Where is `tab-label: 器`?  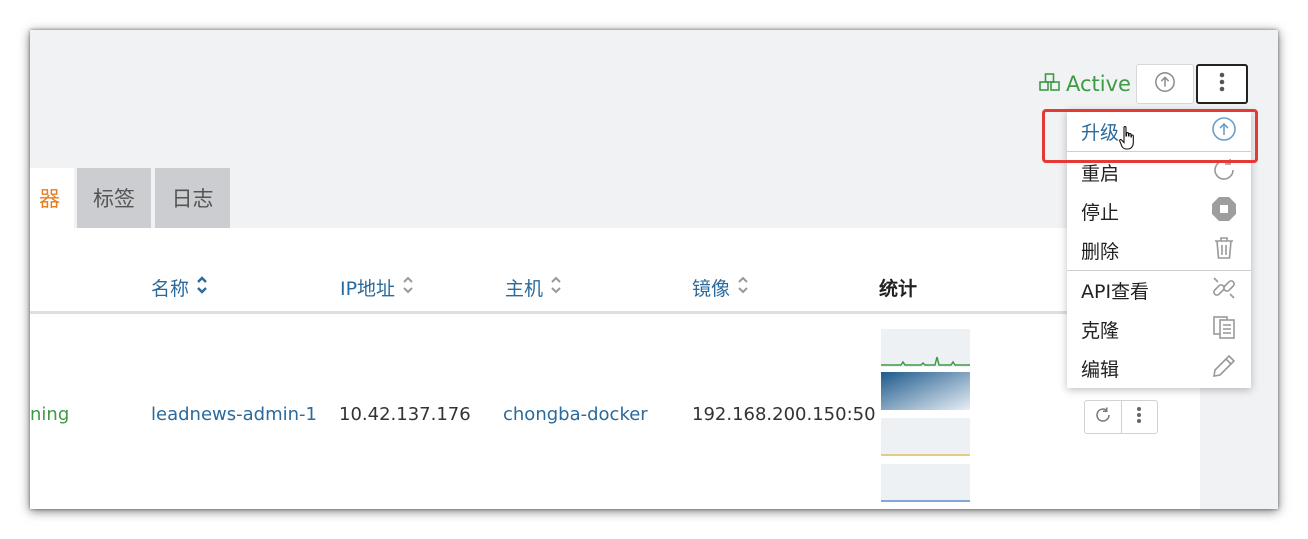 tab-label: 器 is located at coordinates (49, 199).